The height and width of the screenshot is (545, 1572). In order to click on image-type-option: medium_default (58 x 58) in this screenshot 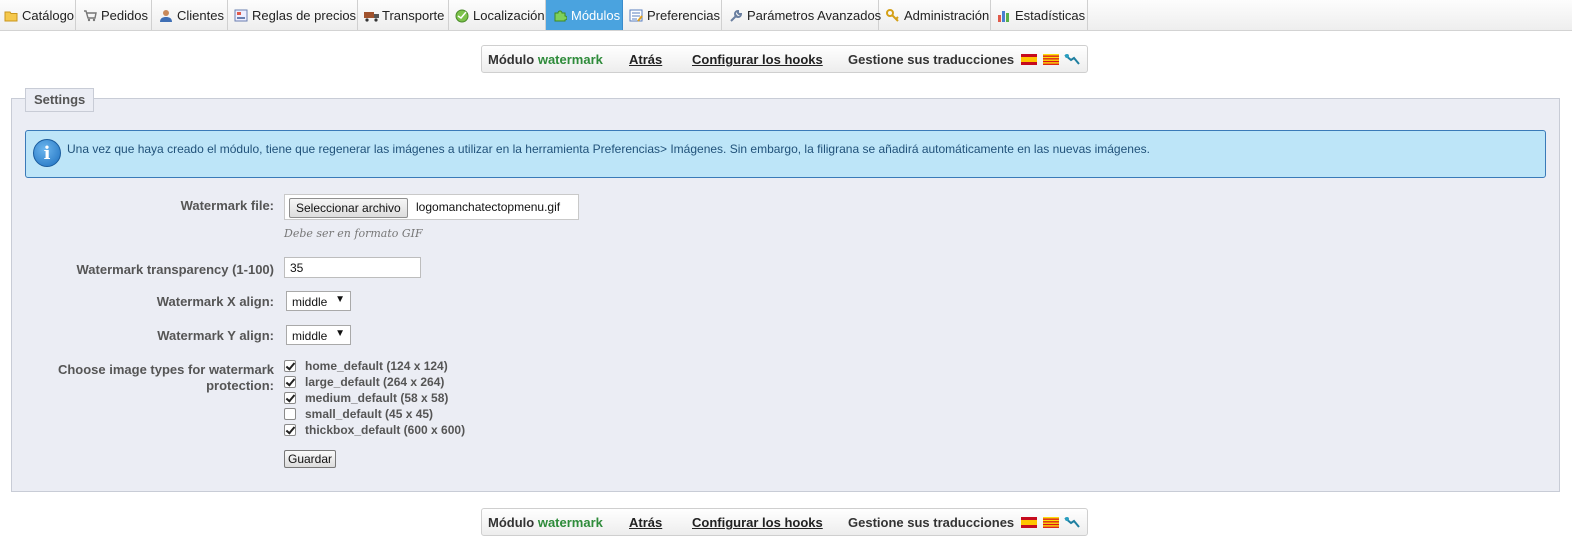, I will do `click(366, 398)`.